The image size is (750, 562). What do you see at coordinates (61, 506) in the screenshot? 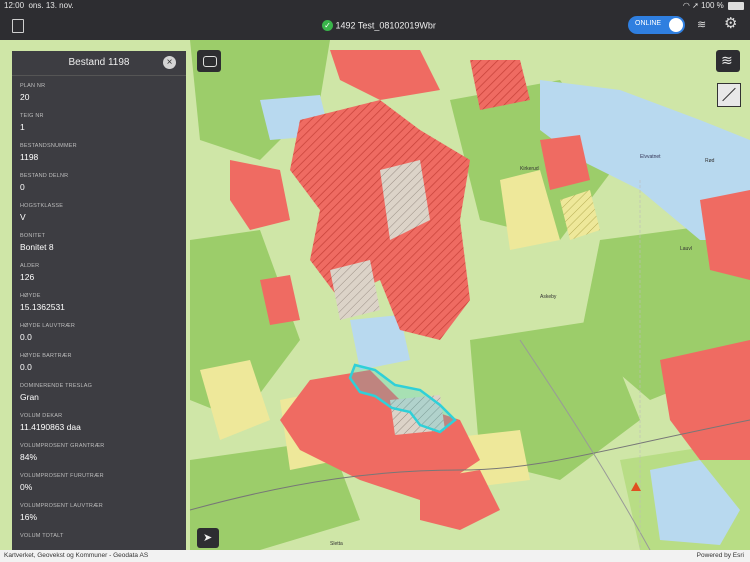
I see `attribute-label: VOLUMPROSENT LAUVTRÆR` at bounding box center [61, 506].